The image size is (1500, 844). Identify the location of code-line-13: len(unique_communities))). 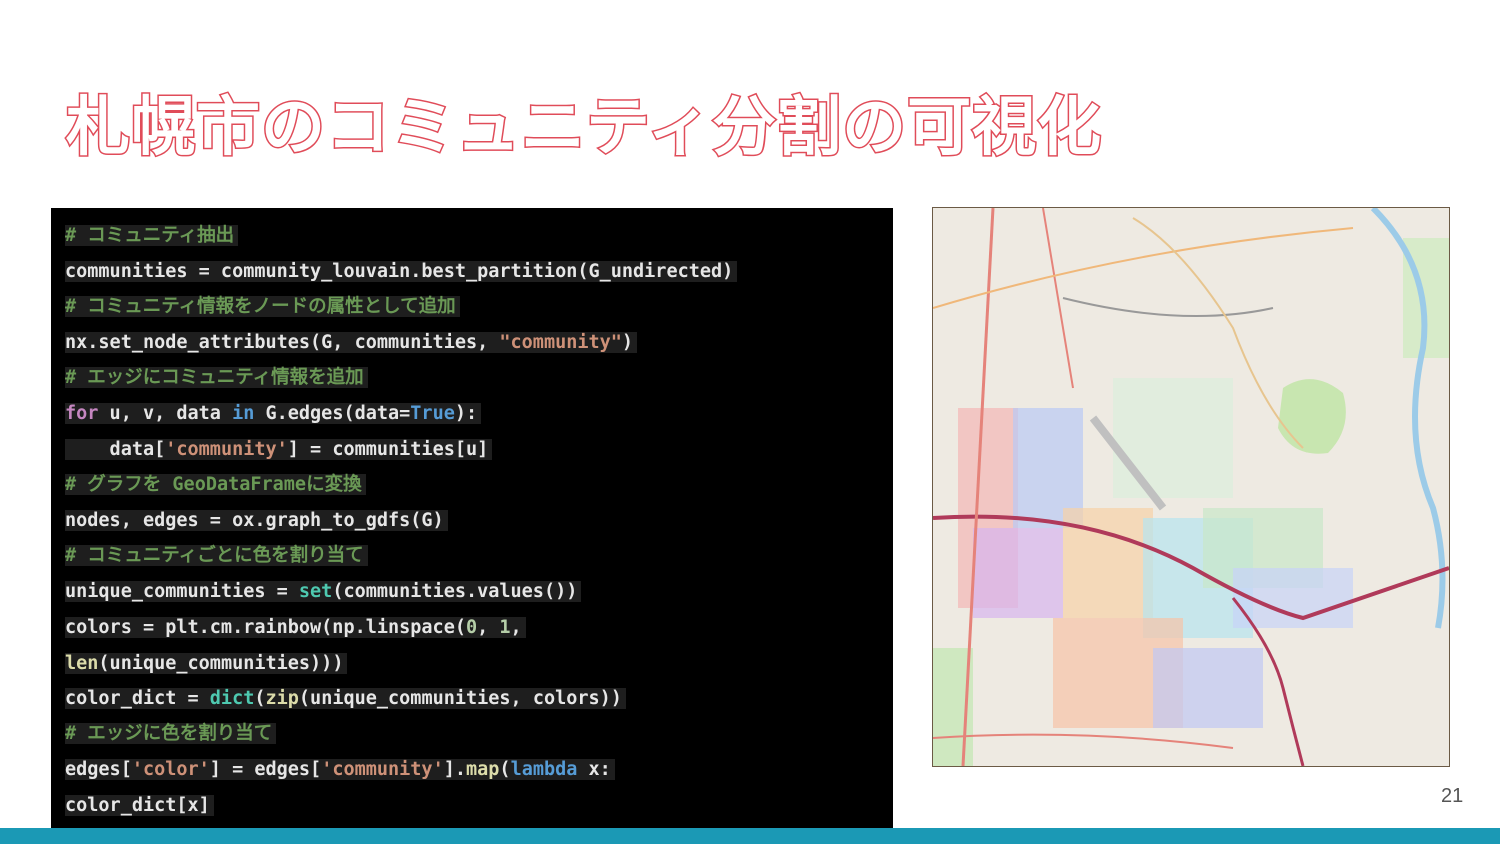
(206, 664).